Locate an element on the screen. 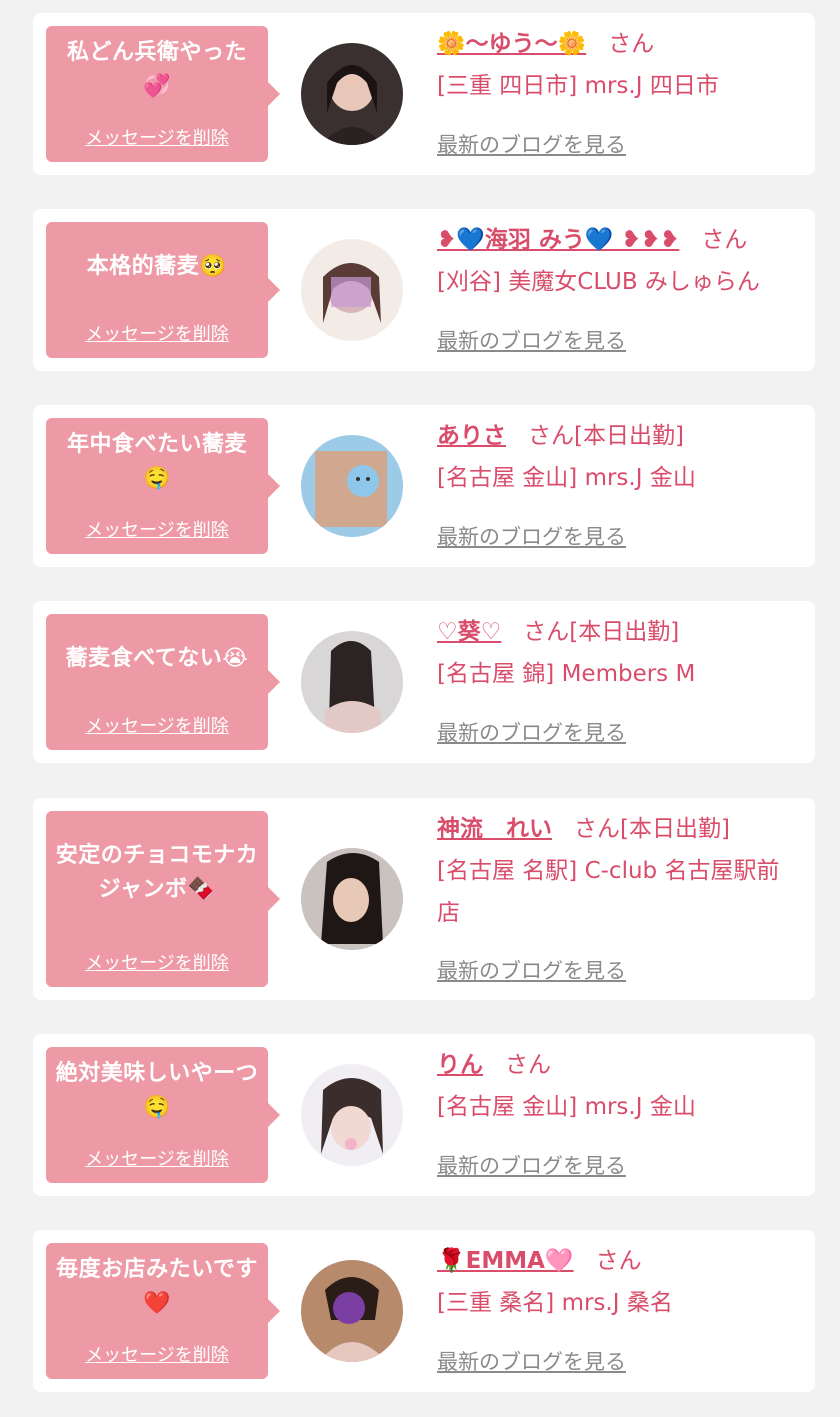  girl-name-link: ♡葵♡ is located at coordinates (469, 632).